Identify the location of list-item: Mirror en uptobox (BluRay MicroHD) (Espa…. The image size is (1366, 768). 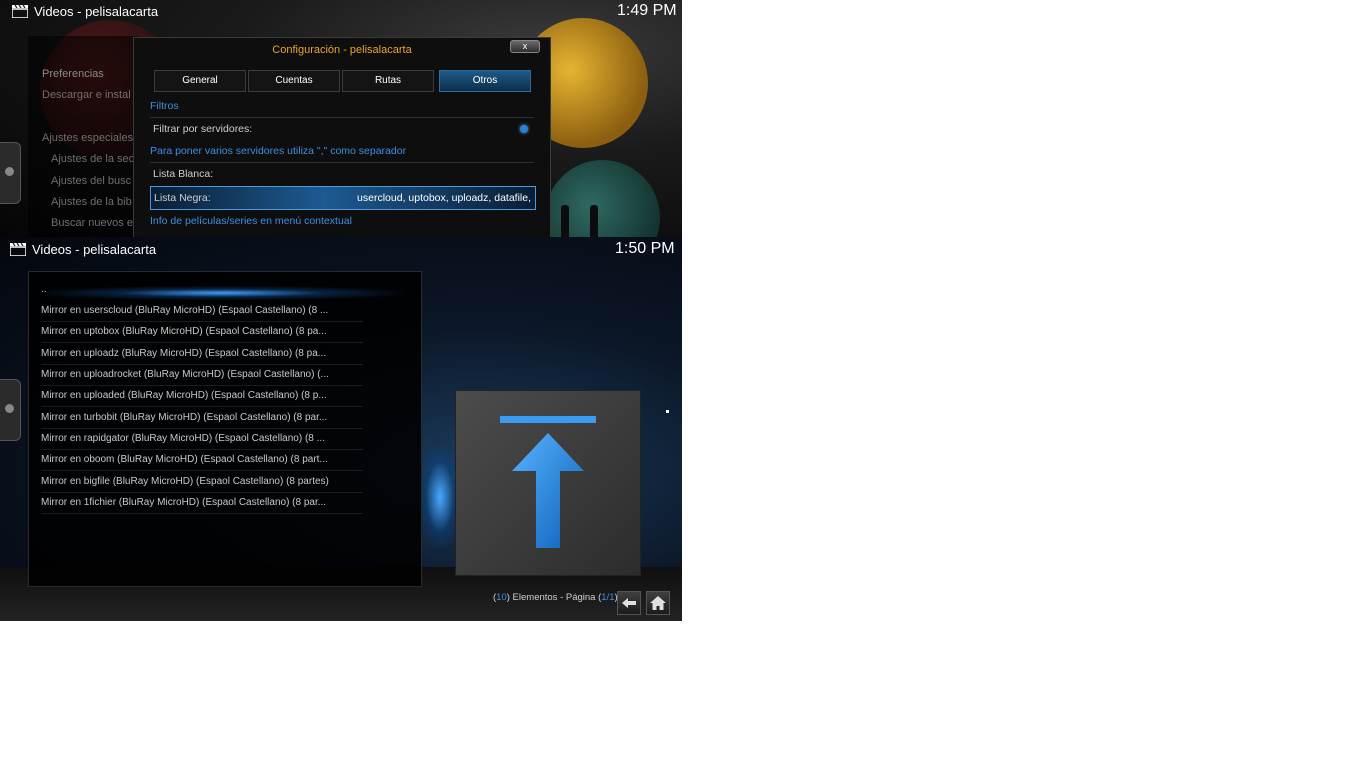
(202, 332).